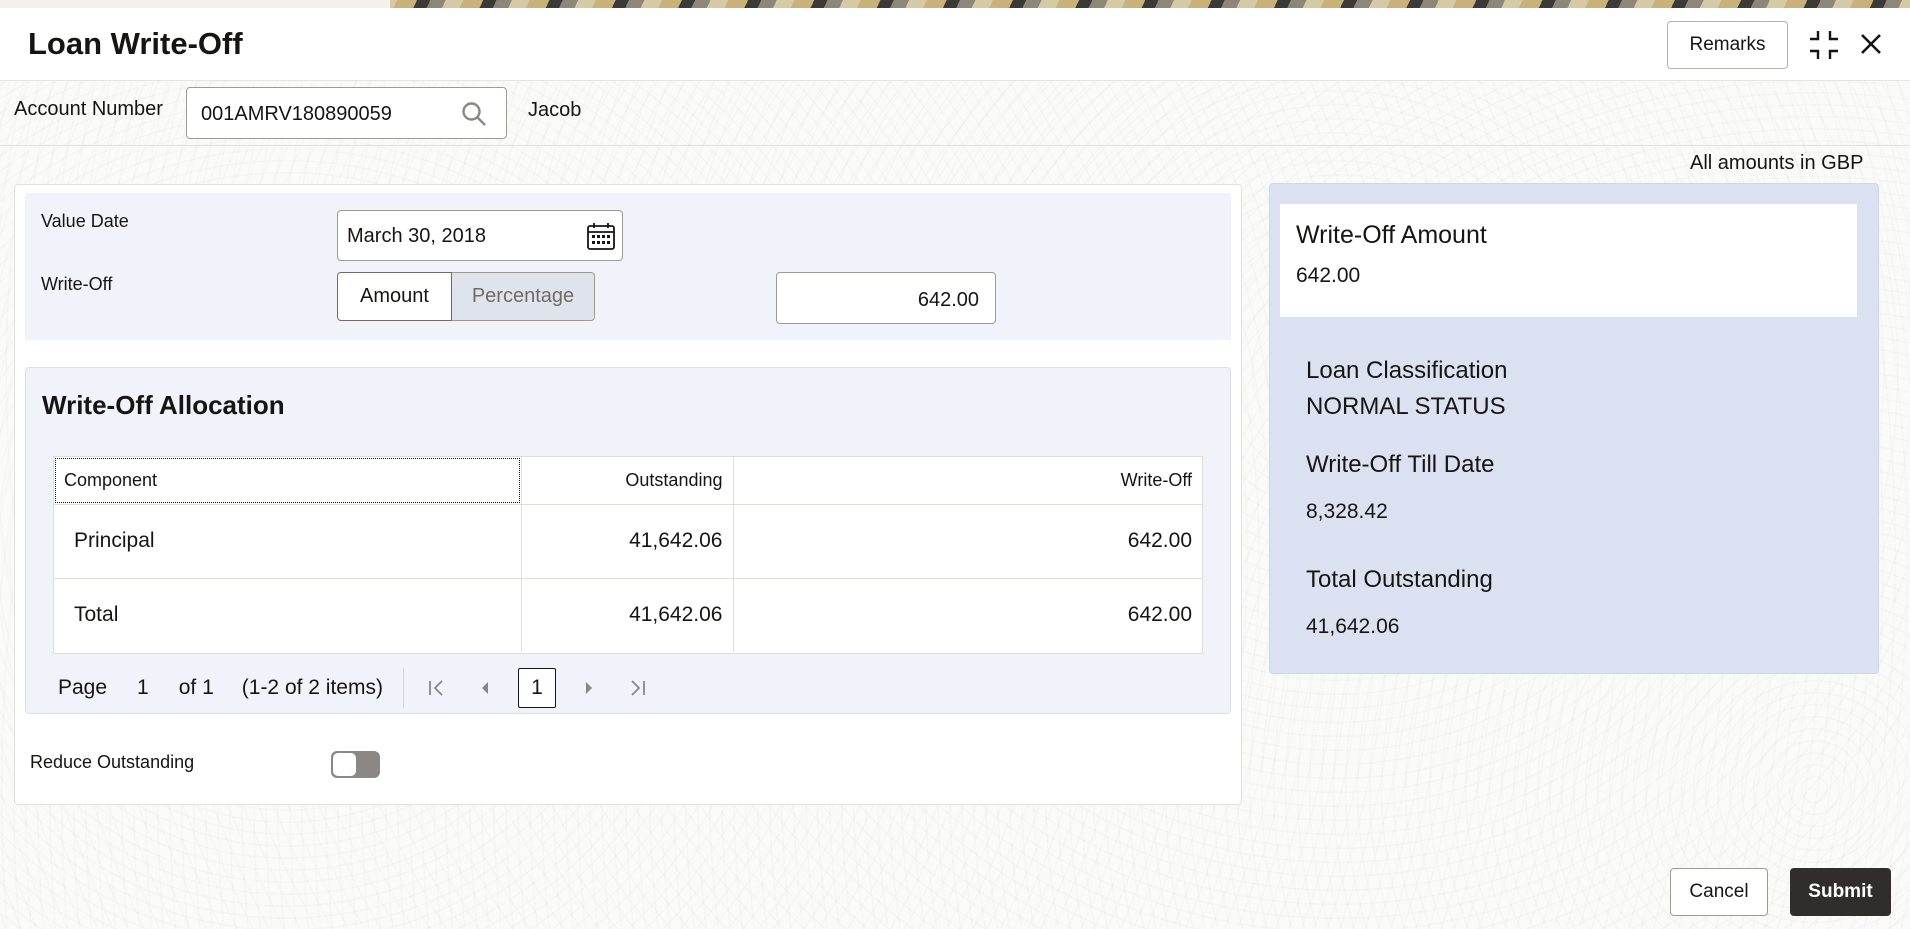 The width and height of the screenshot is (1910, 929). I want to click on table-header-row: Component Outstanding Write-Off, so click(628, 481).